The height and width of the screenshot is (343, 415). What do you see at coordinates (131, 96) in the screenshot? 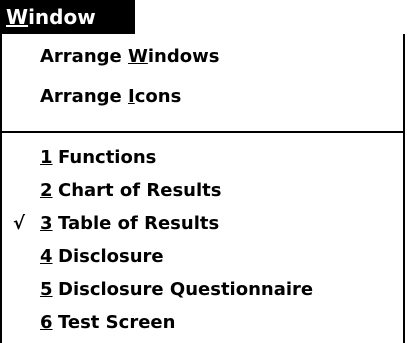
I see `label-accel: I` at bounding box center [131, 96].